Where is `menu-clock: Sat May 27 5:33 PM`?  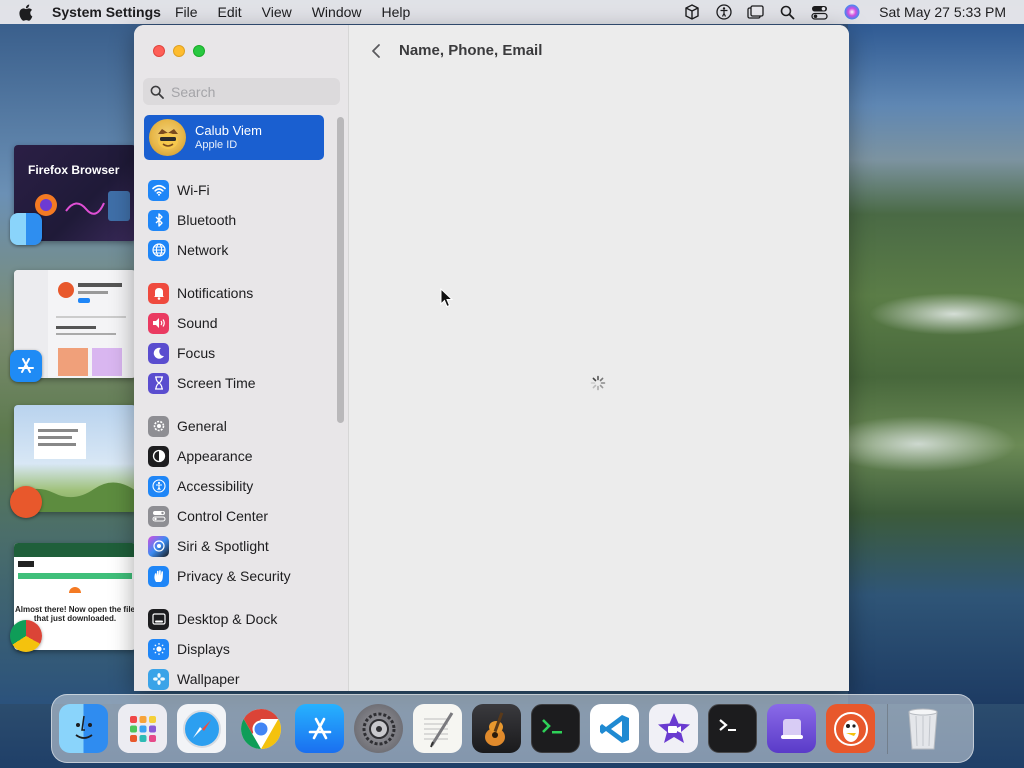 menu-clock: Sat May 27 5:33 PM is located at coordinates (942, 12).